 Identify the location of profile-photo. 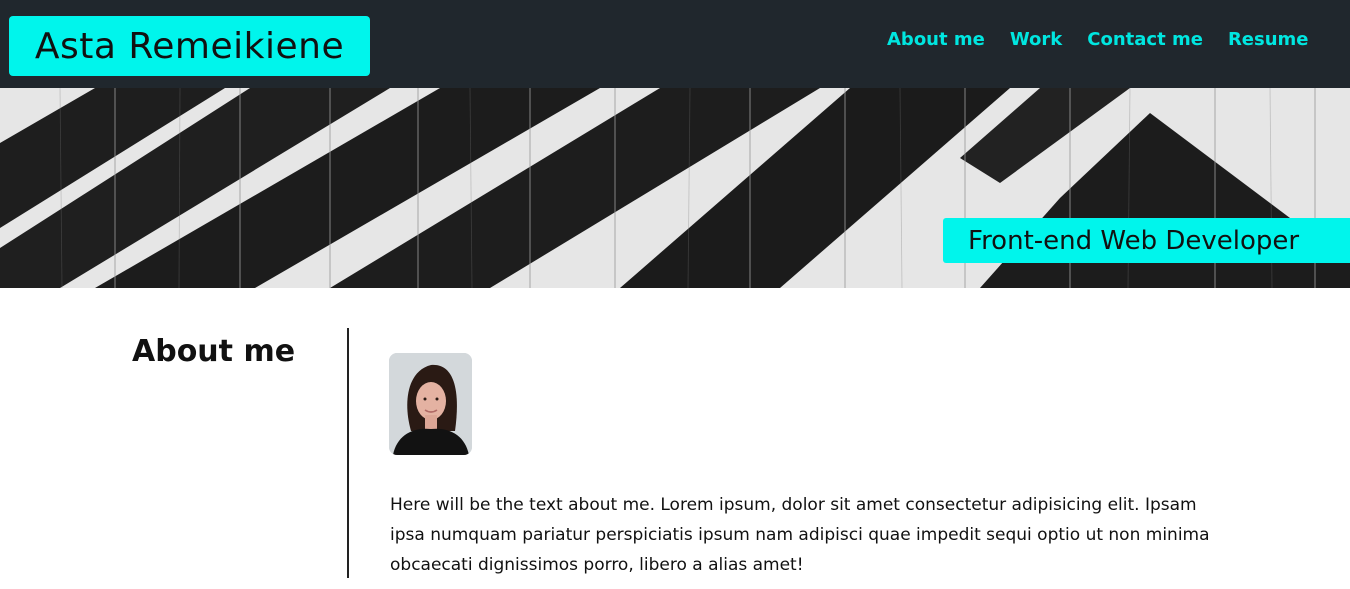
(430, 404).